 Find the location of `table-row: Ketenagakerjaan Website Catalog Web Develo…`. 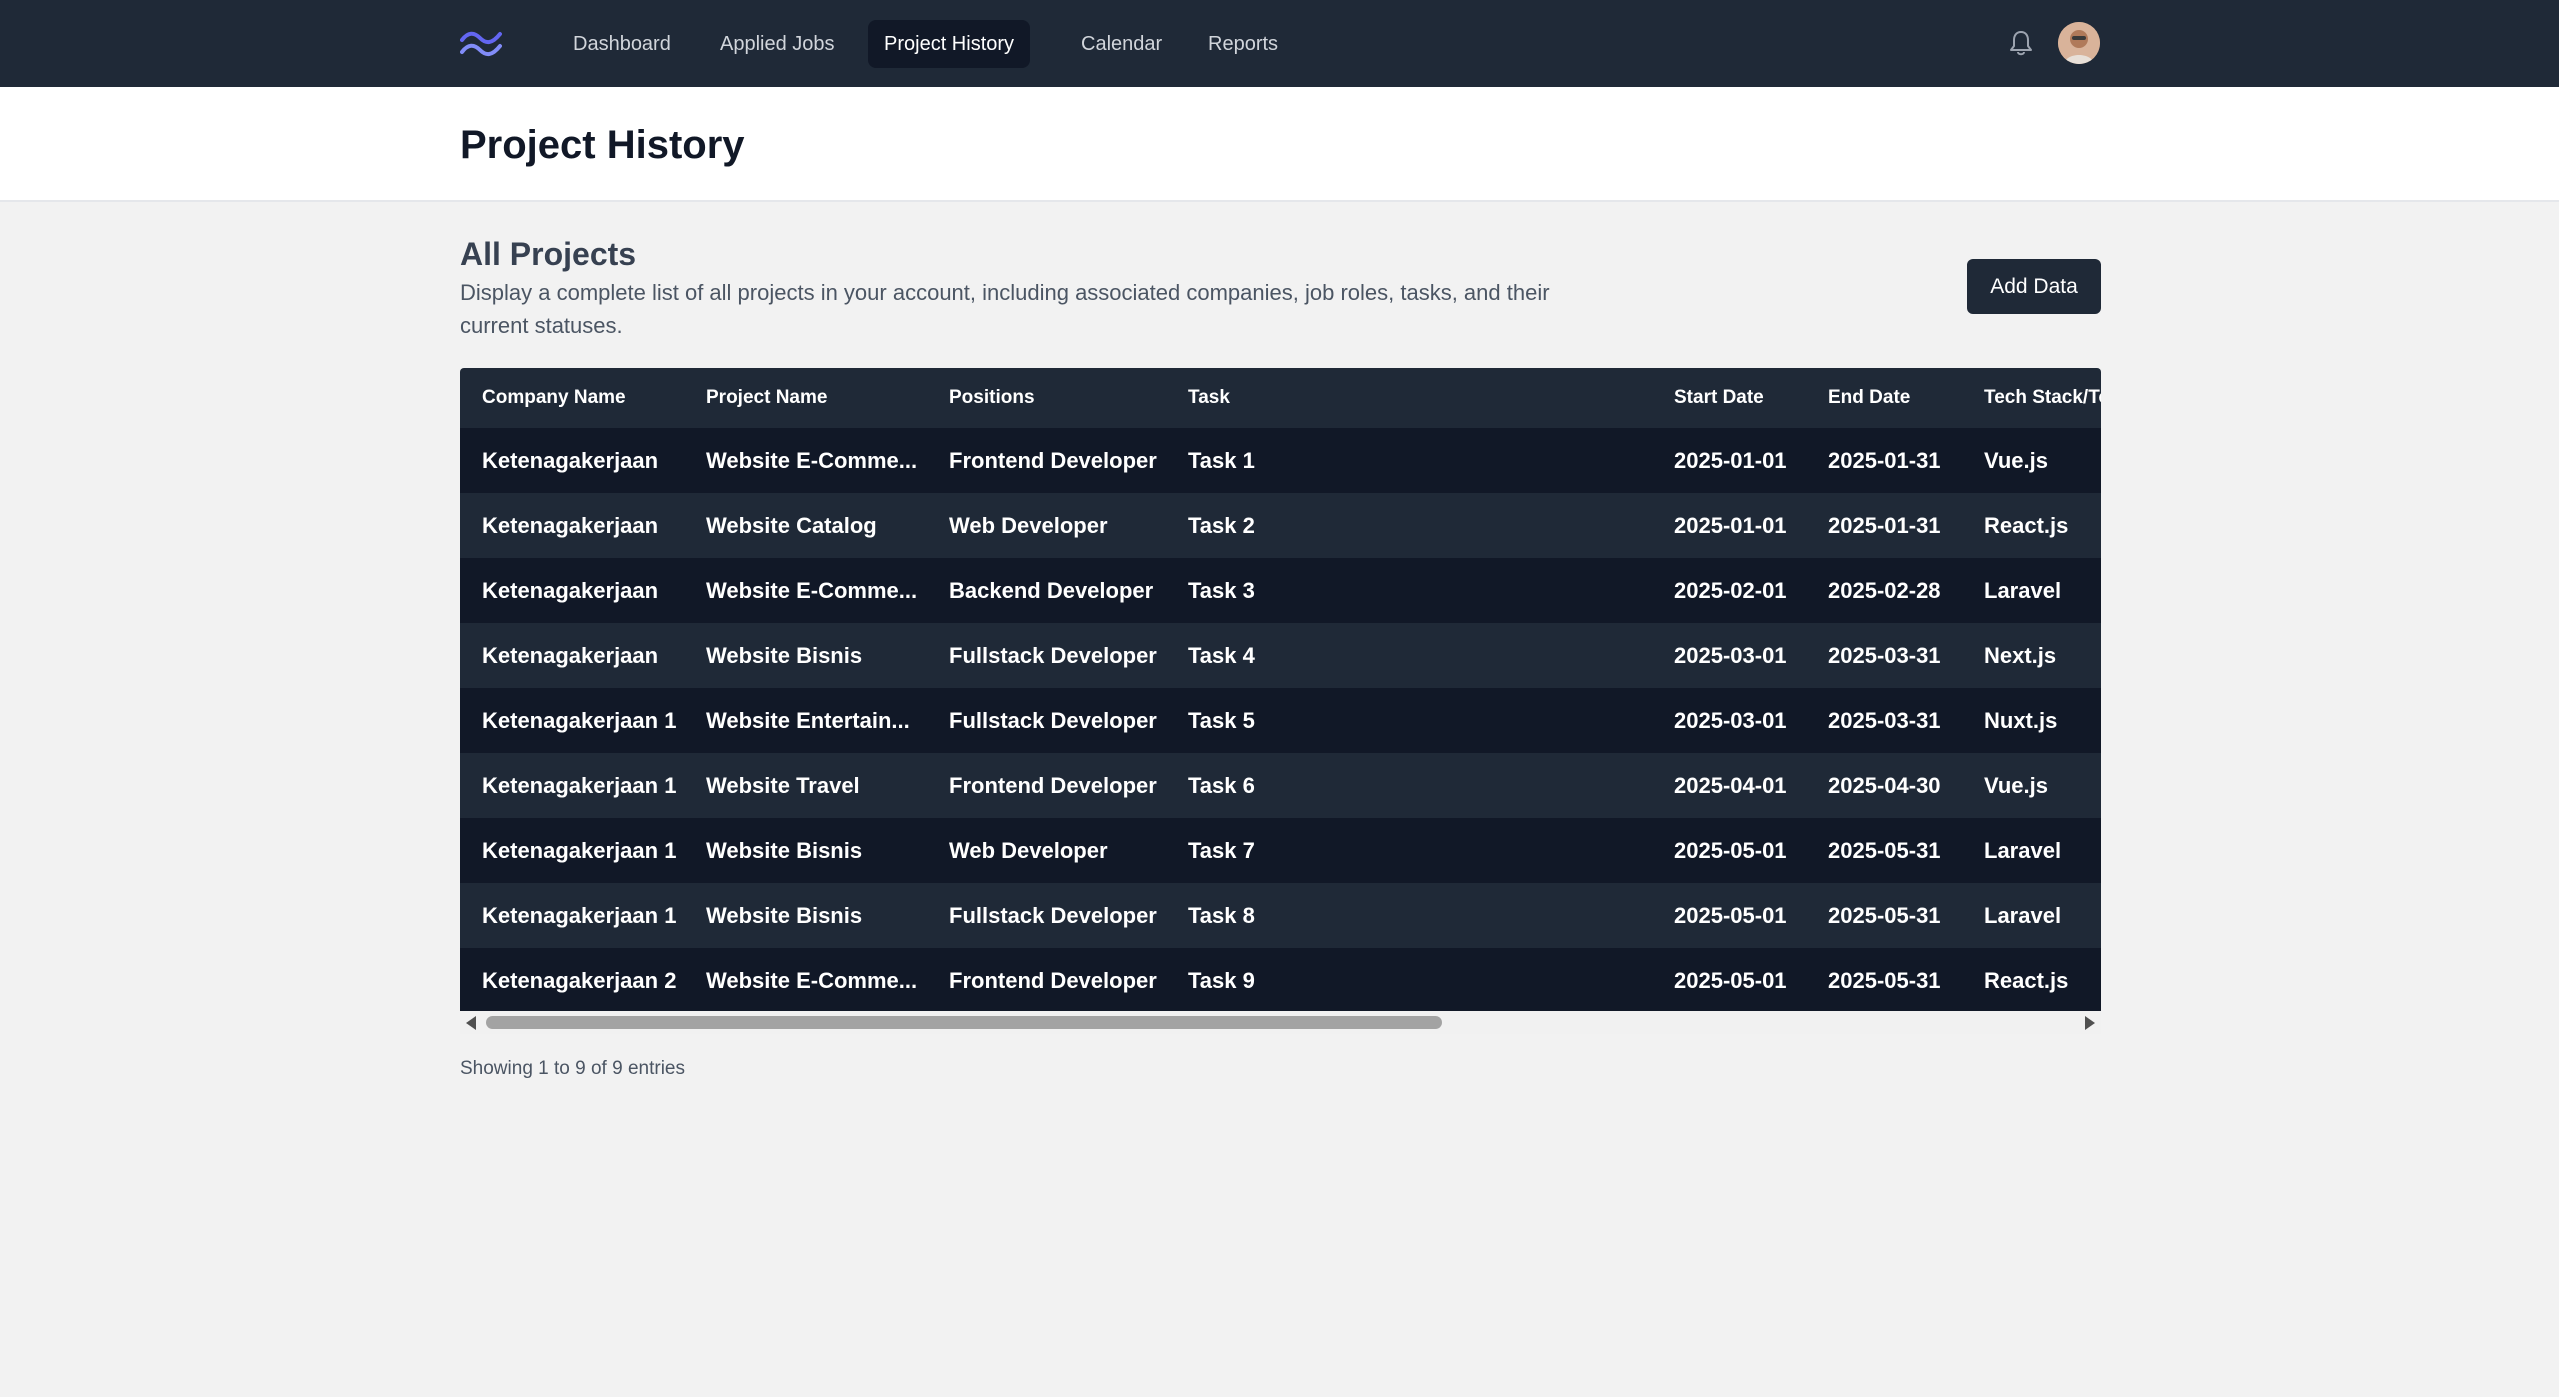

table-row: Ketenagakerjaan Website Catalog Web Develo… is located at coordinates (1280, 525).